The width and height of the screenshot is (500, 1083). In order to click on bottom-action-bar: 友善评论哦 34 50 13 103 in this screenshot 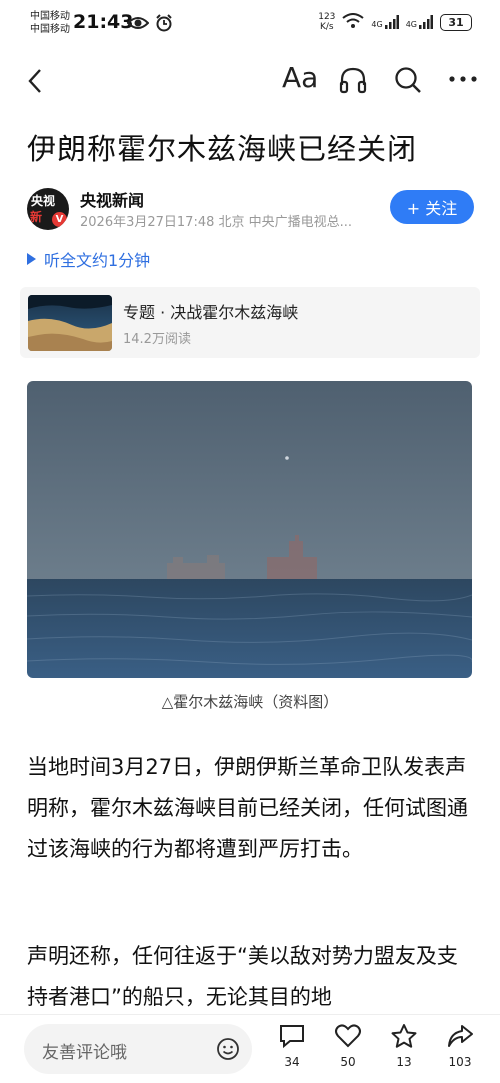, I will do `click(250, 1048)`.